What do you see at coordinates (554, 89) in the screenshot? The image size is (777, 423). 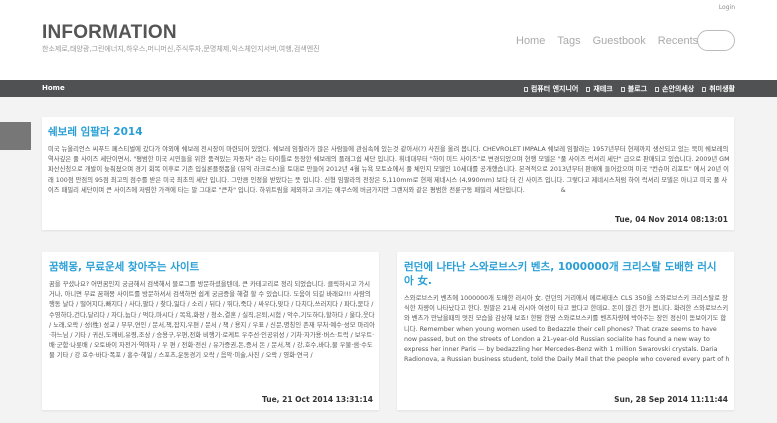 I see `category-label: 컴퓨터 엔지니어` at bounding box center [554, 89].